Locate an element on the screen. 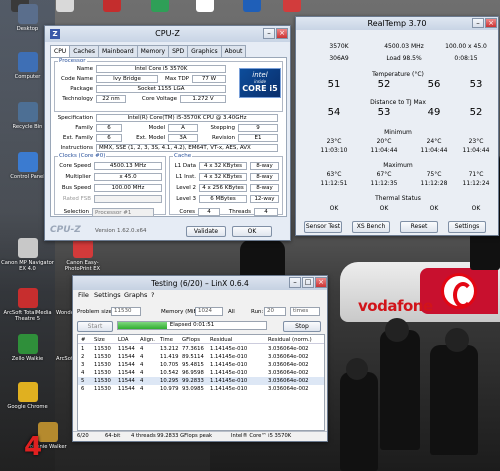 This screenshot has width=500, height=471. corespeed-value: 4500.13 MHz is located at coordinates (128, 166).